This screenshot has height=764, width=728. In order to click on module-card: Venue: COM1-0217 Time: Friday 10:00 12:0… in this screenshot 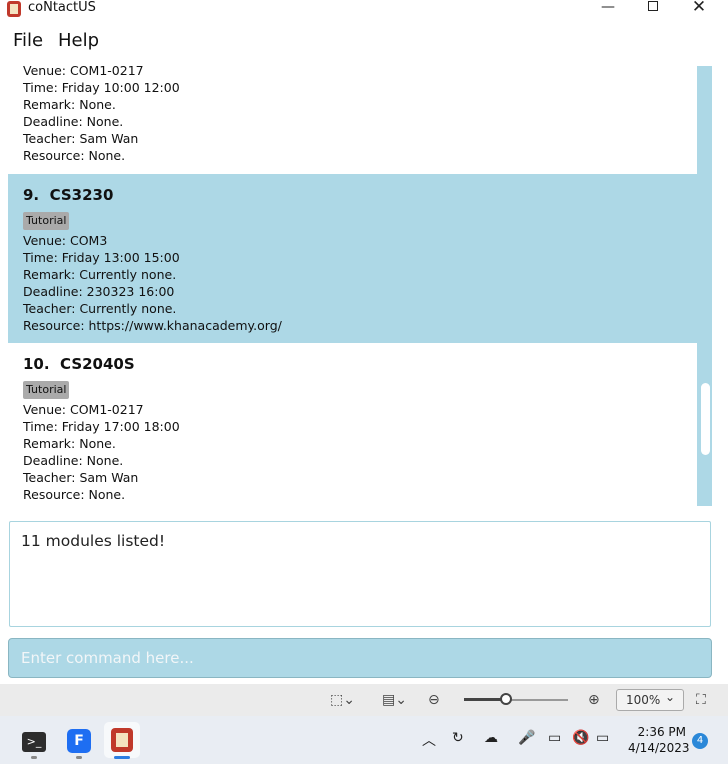, I will do `click(352, 115)`.